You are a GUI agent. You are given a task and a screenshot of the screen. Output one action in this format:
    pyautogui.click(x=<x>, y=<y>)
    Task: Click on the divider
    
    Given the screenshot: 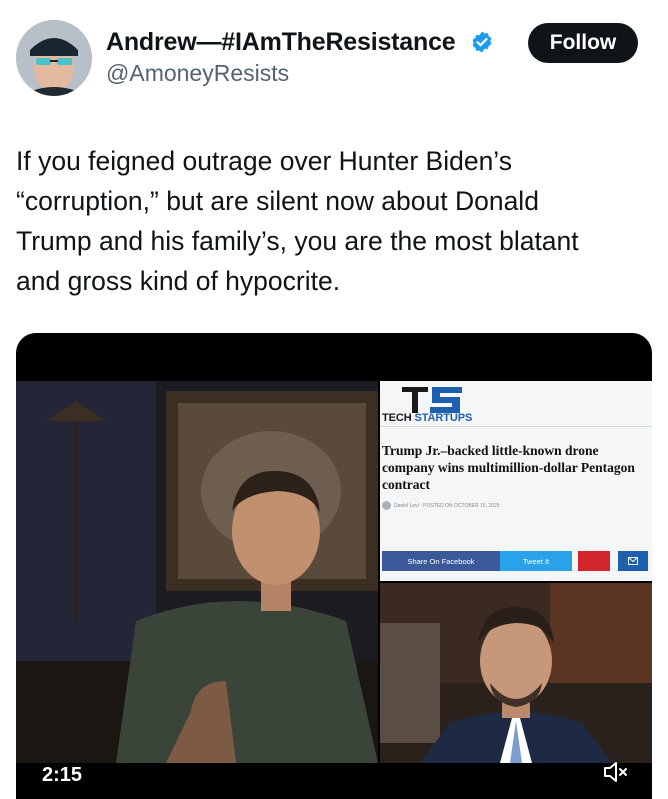 What is the action you would take?
    pyautogui.click(x=516, y=426)
    